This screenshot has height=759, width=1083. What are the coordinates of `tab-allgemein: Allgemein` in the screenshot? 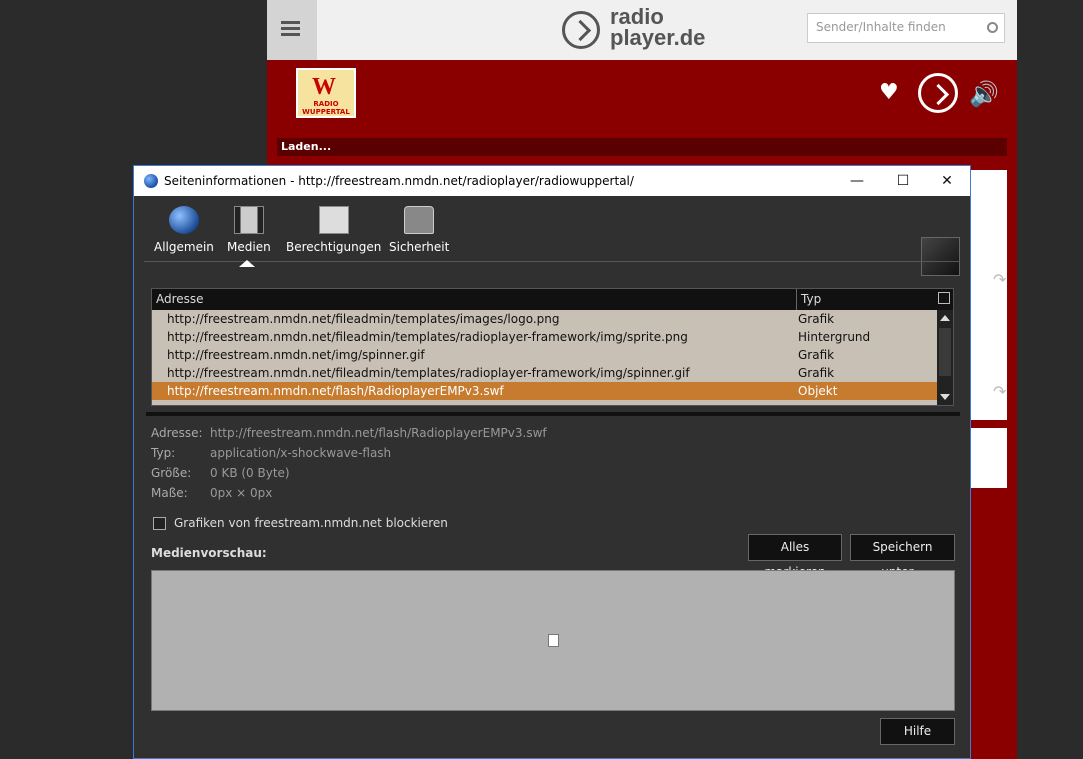 It's located at (184, 230).